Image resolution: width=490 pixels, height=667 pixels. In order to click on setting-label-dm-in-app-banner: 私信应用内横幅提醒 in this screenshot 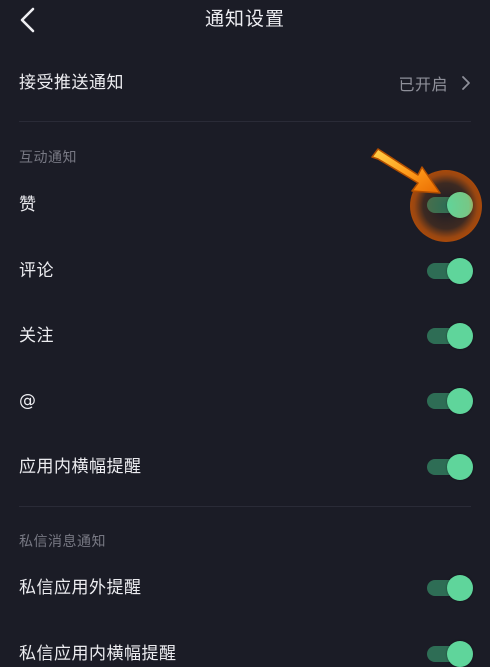, I will do `click(98, 654)`.